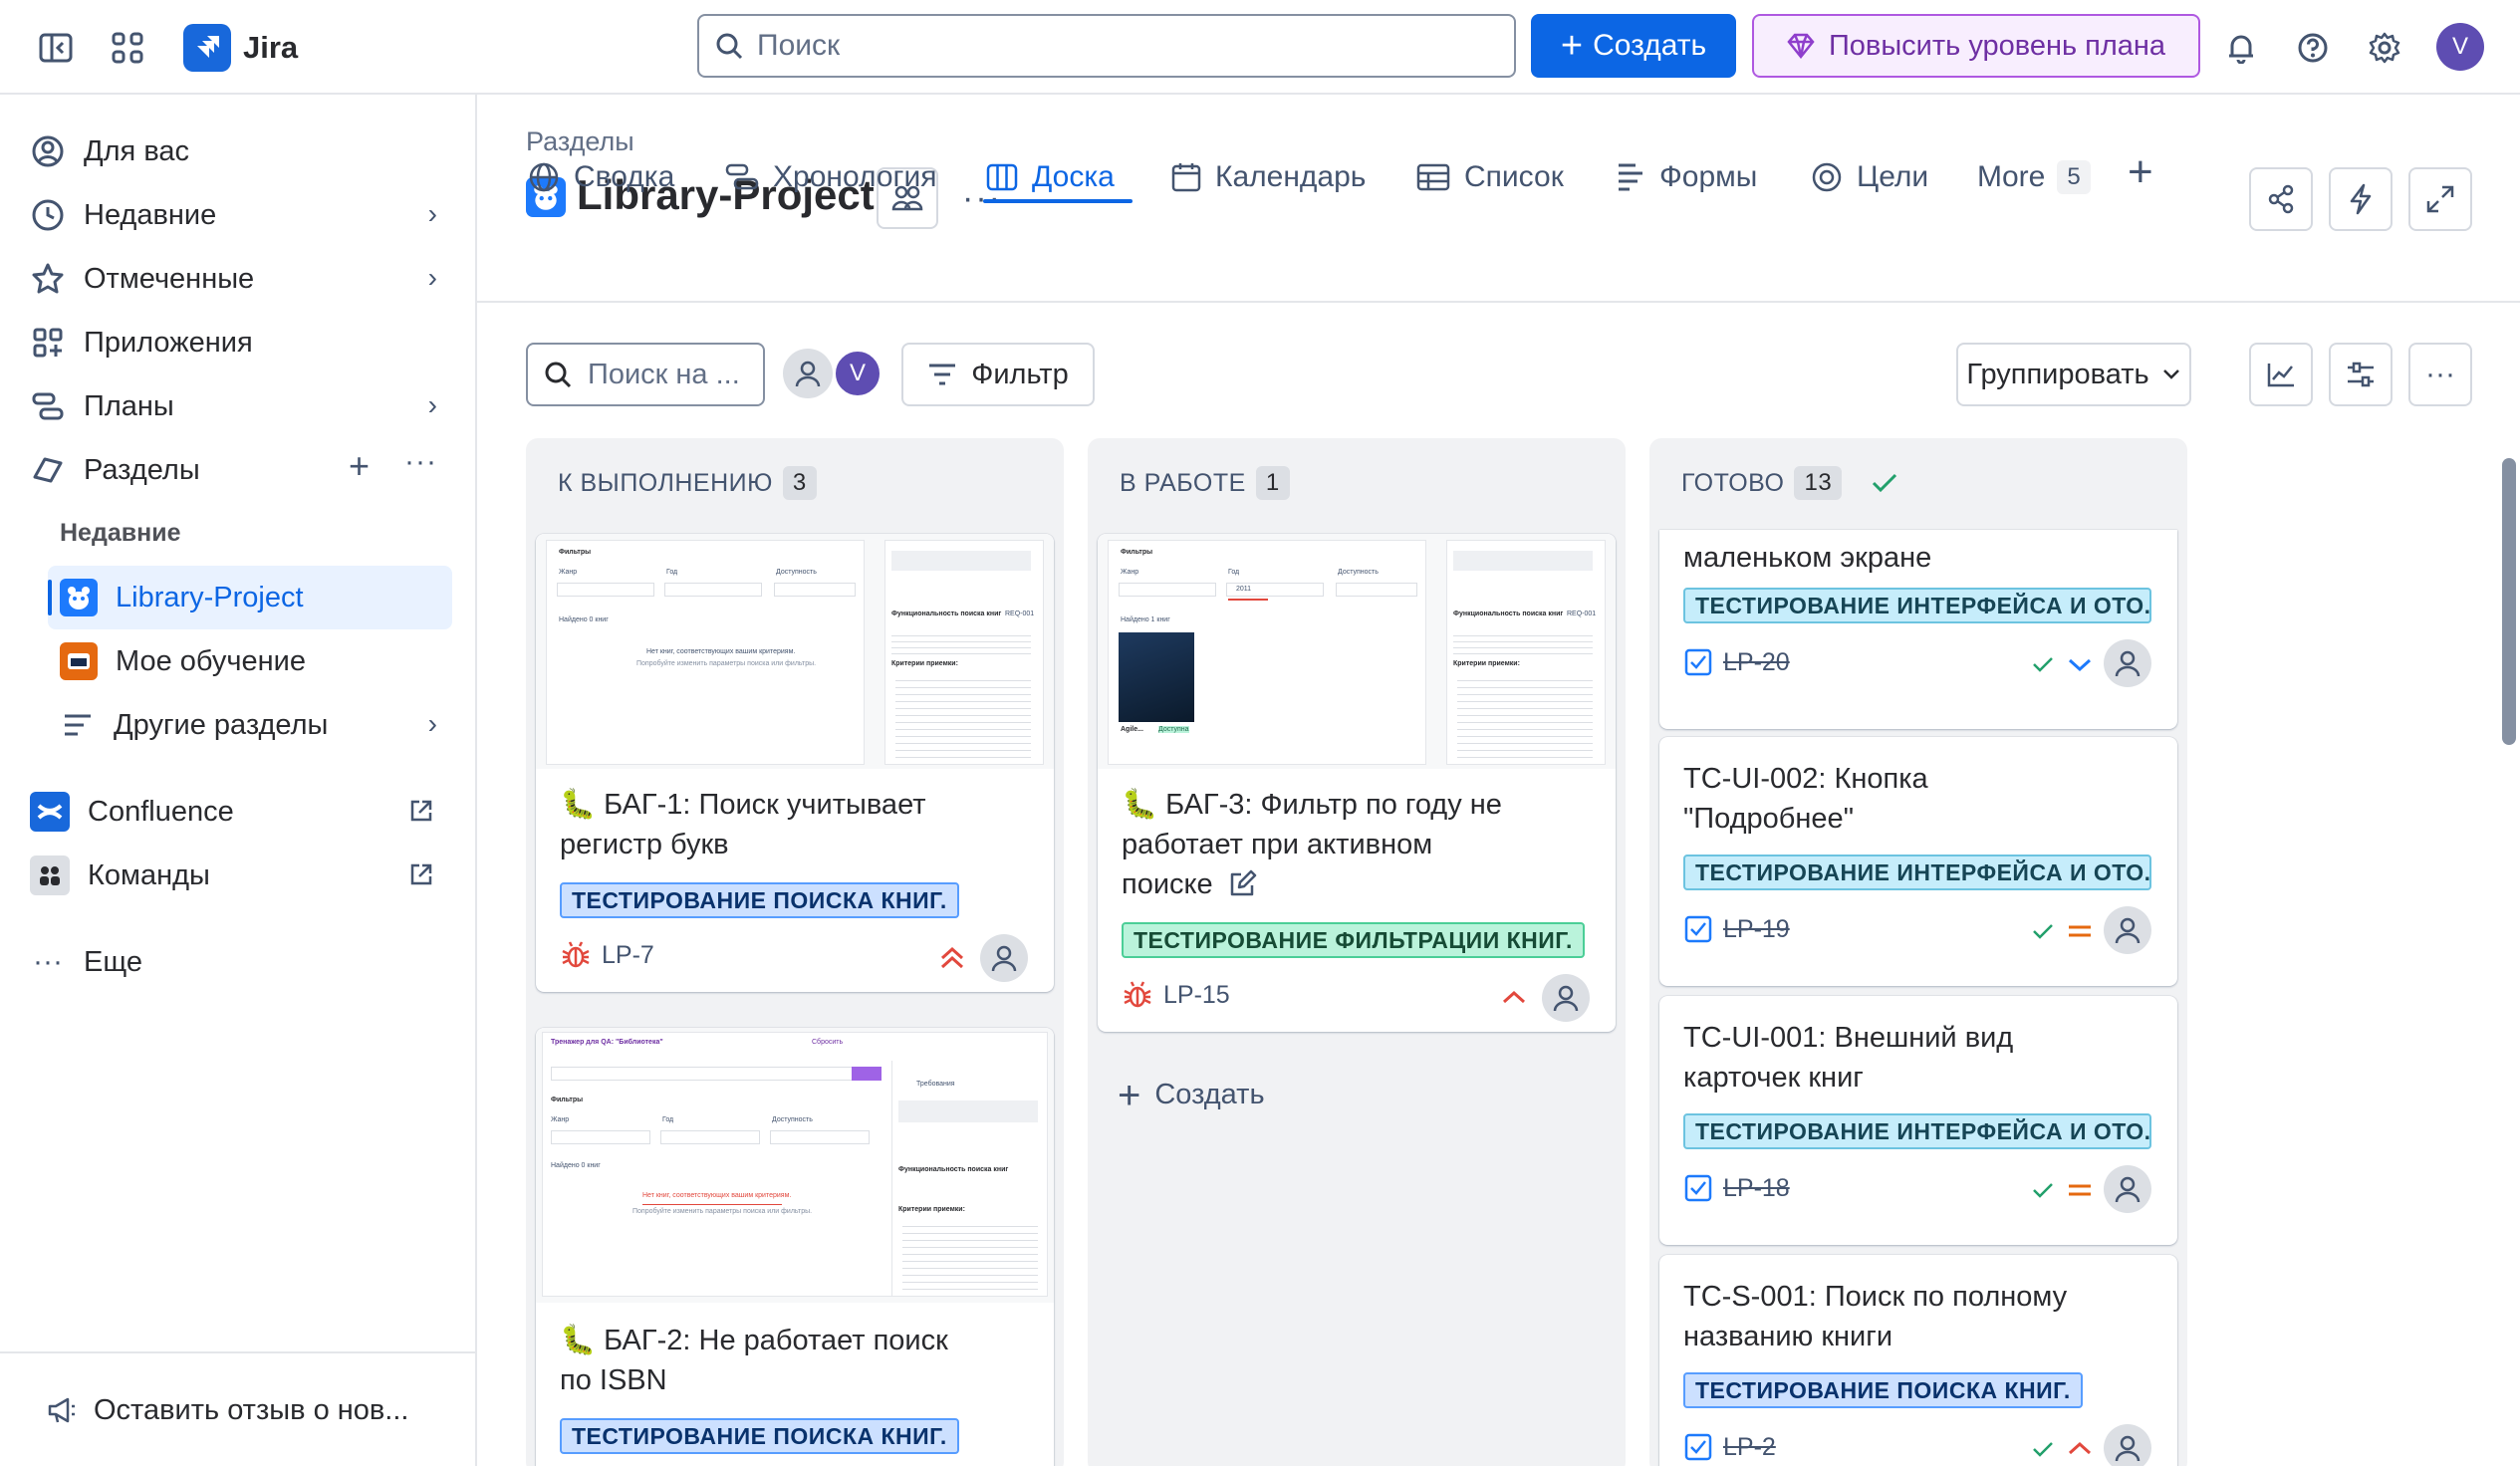 The height and width of the screenshot is (1466, 2520). Describe the element at coordinates (1192, 1096) in the screenshot. I see `create-issue-button: + Создать` at that location.